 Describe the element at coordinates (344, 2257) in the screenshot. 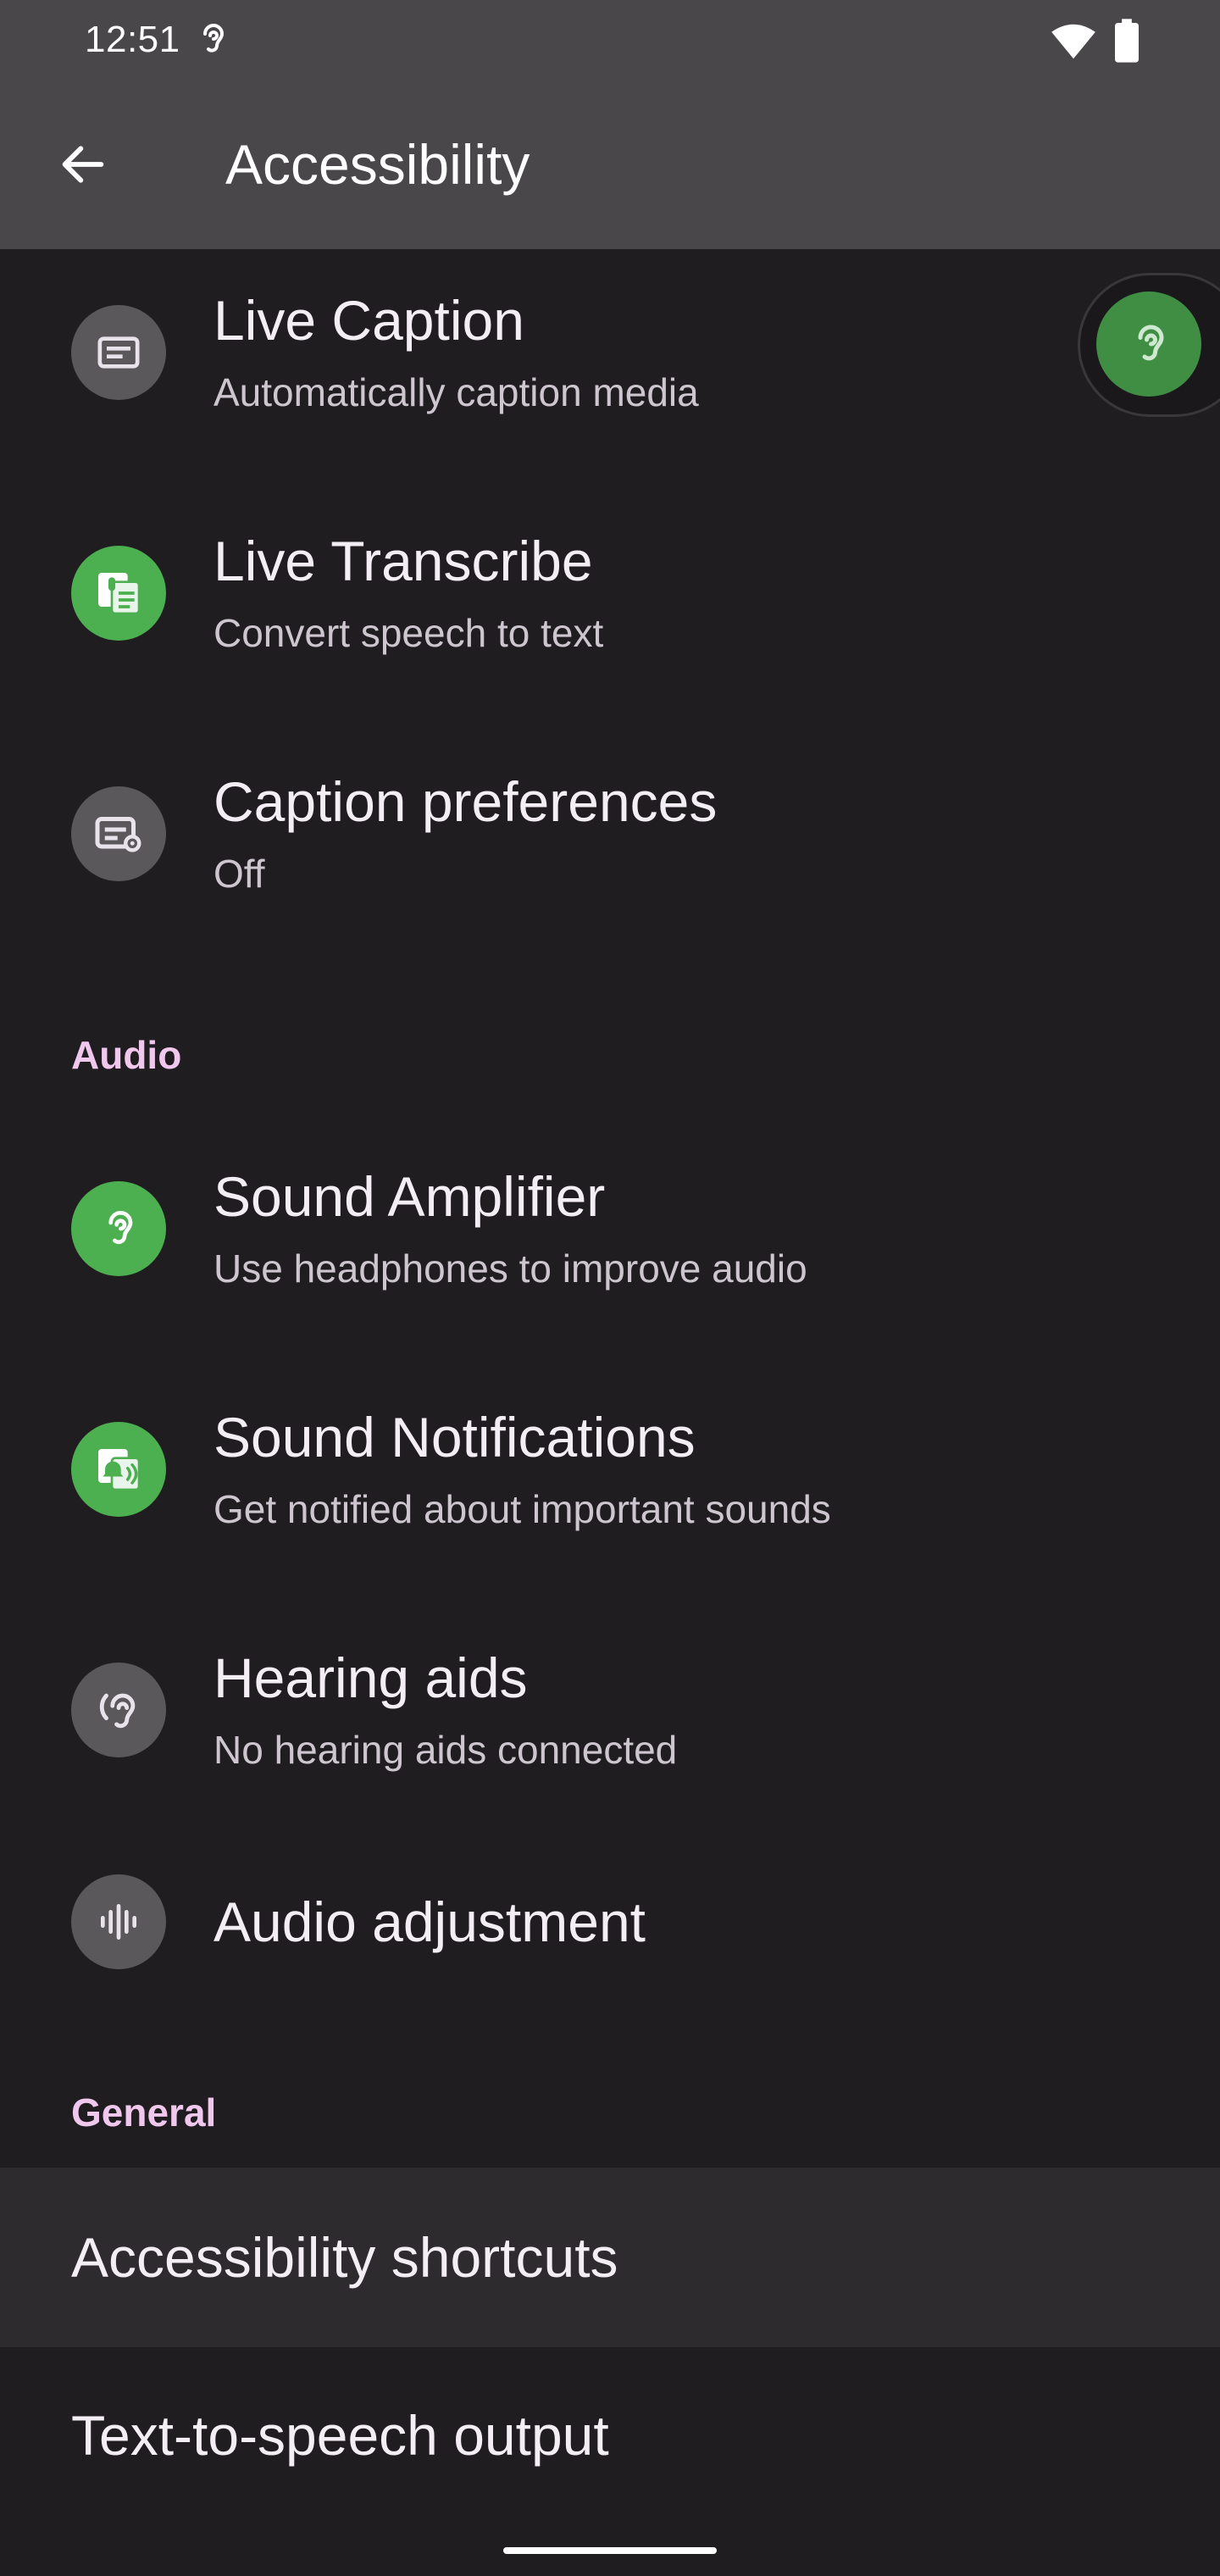

I see `row-title: Accessibility shortcuts` at that location.